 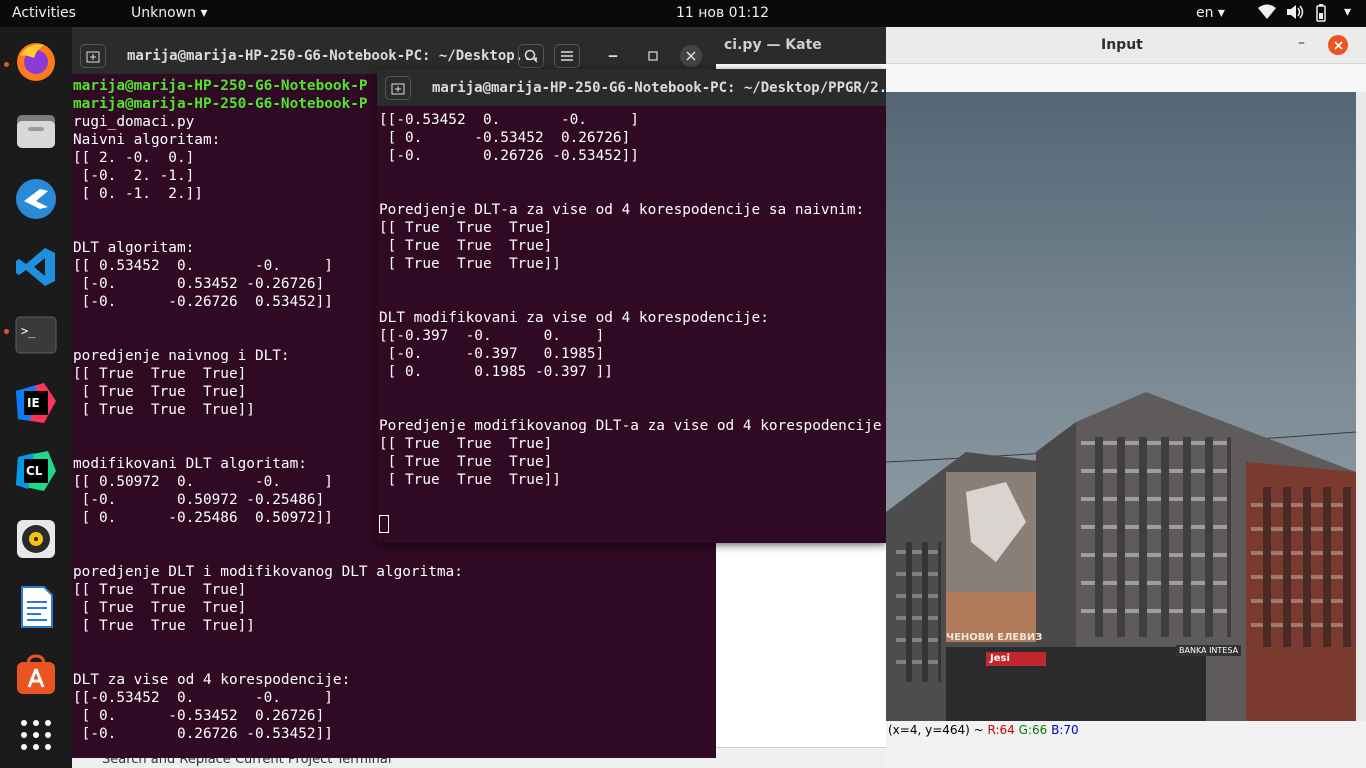 What do you see at coordinates (1295, 14) in the screenshot?
I see `volume-icon` at bounding box center [1295, 14].